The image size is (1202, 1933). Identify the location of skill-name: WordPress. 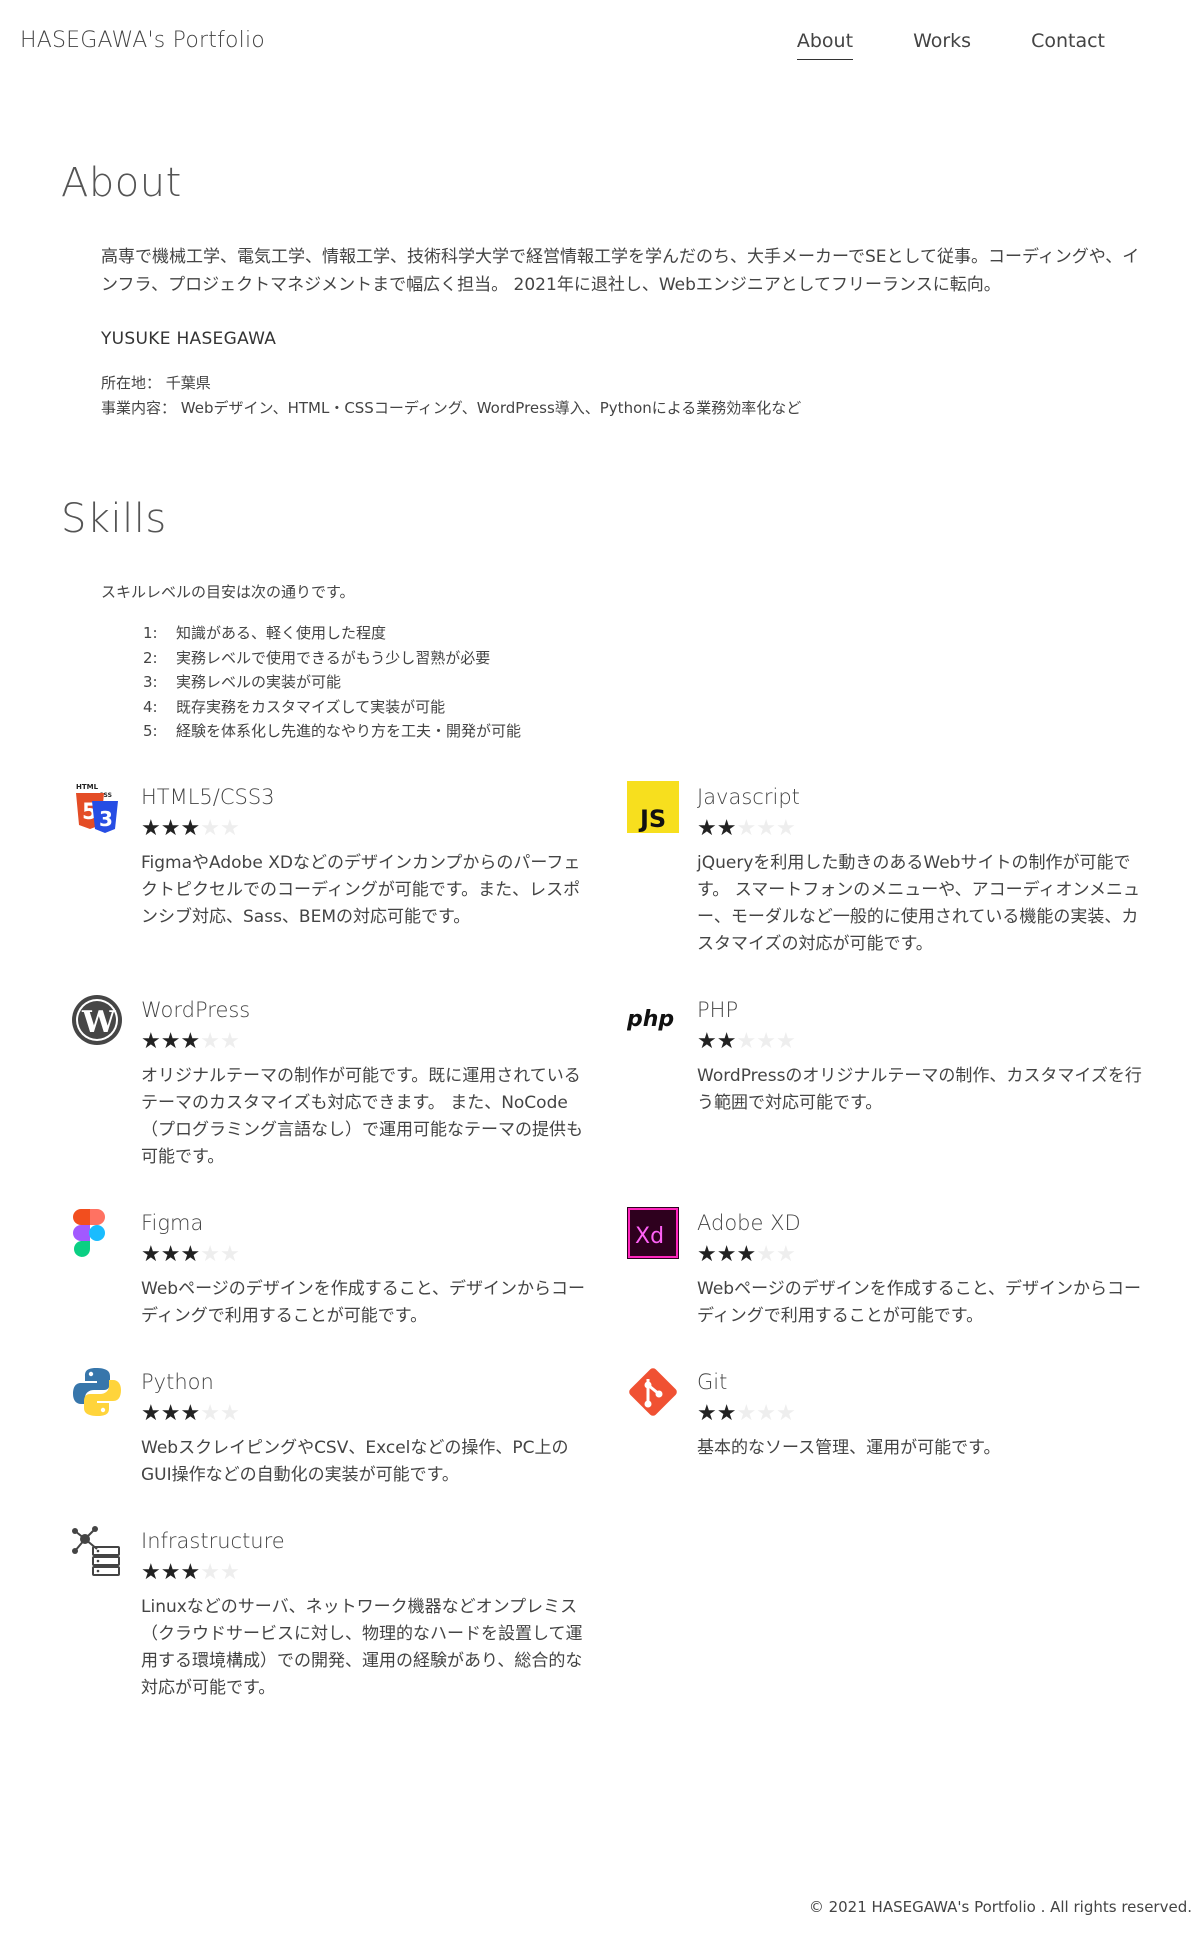
(196, 1010).